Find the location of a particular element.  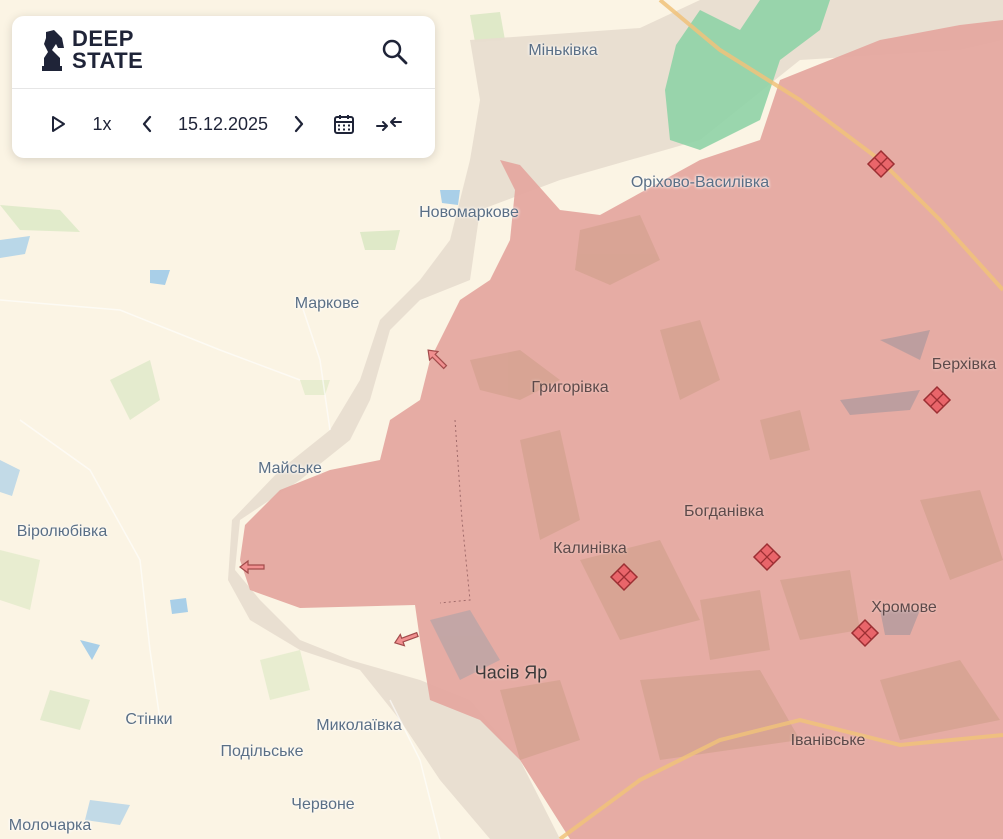

place-label: Хромове is located at coordinates (904, 608).